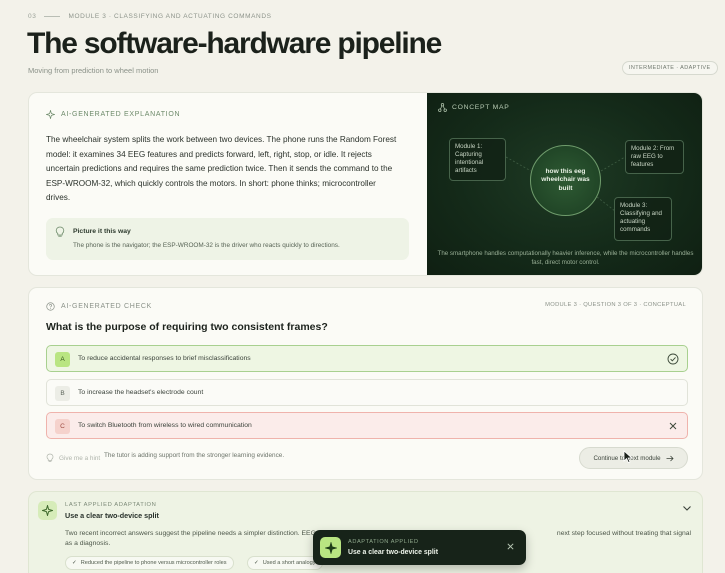 The image size is (725, 573). What do you see at coordinates (102, 231) in the screenshot?
I see `analogy-title: Picture it this way` at bounding box center [102, 231].